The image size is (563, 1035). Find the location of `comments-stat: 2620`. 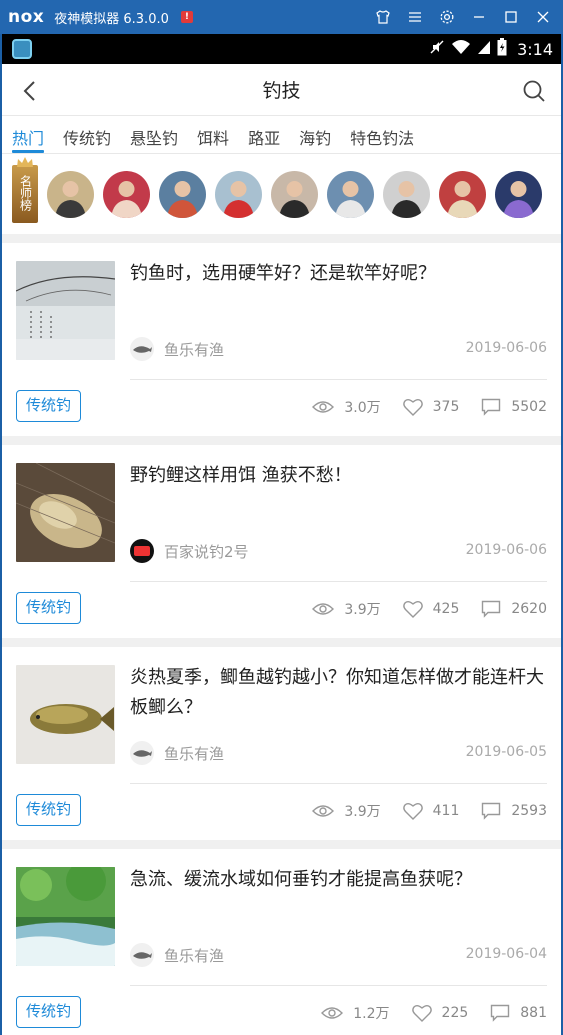

comments-stat: 2620 is located at coordinates (514, 609).